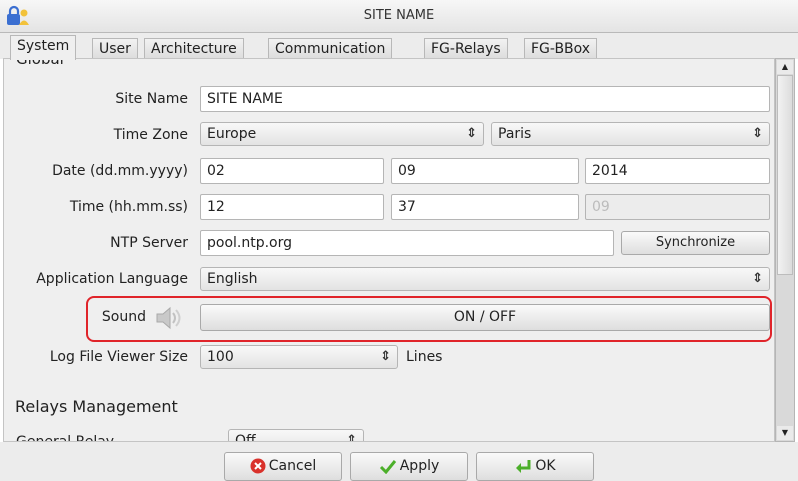 Image resolution: width=798 pixels, height=481 pixels. I want to click on time-hours-input: 12, so click(292, 207).